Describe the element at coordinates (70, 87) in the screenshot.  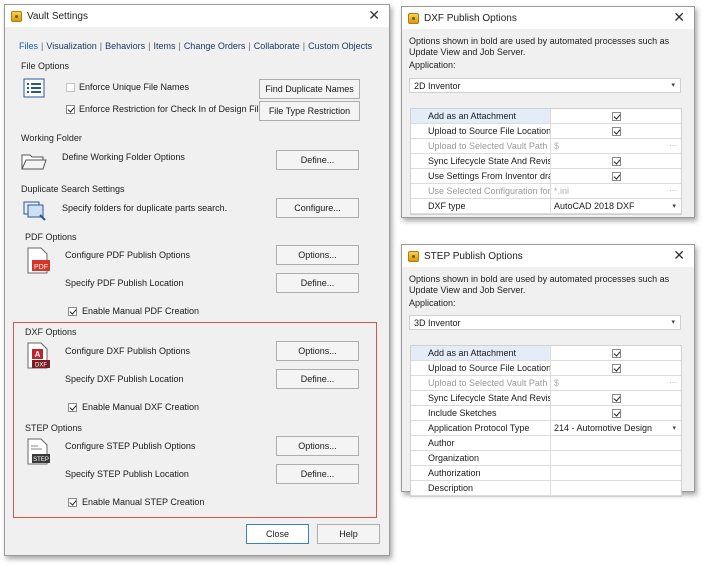
I see `unique-names-checkbox` at that location.